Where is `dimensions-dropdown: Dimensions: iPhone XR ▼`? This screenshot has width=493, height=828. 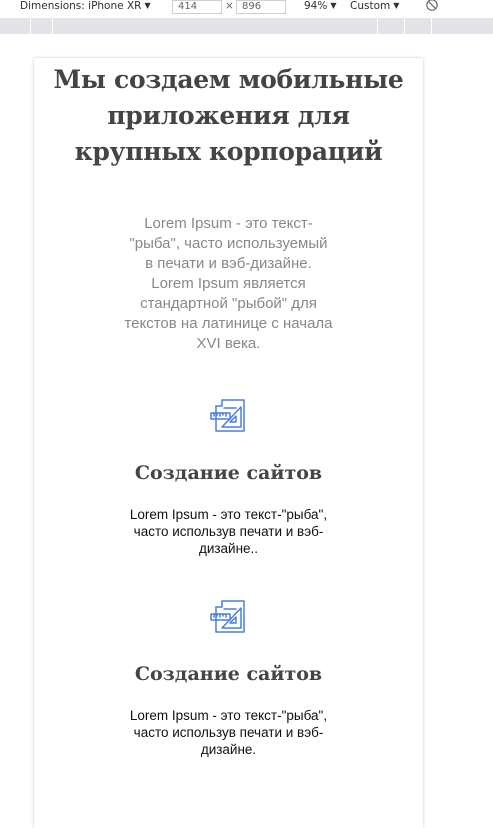
dimensions-dropdown: Dimensions: iPhone XR ▼ is located at coordinates (85, 8).